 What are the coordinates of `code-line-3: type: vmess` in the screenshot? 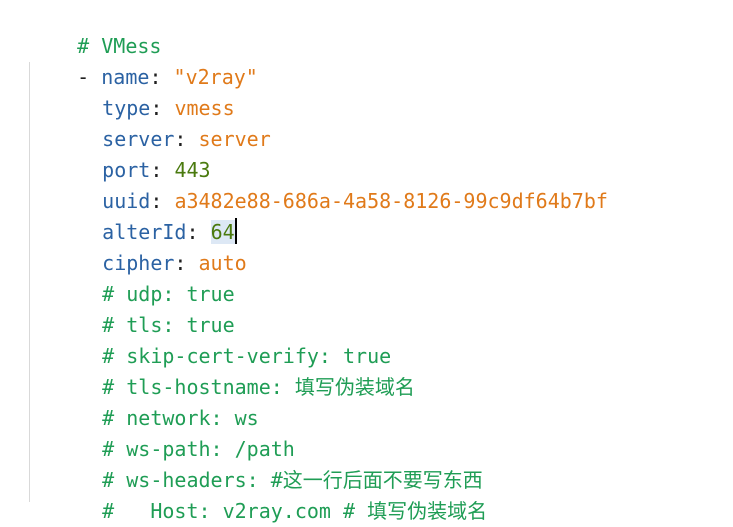 It's located at (144, 91).